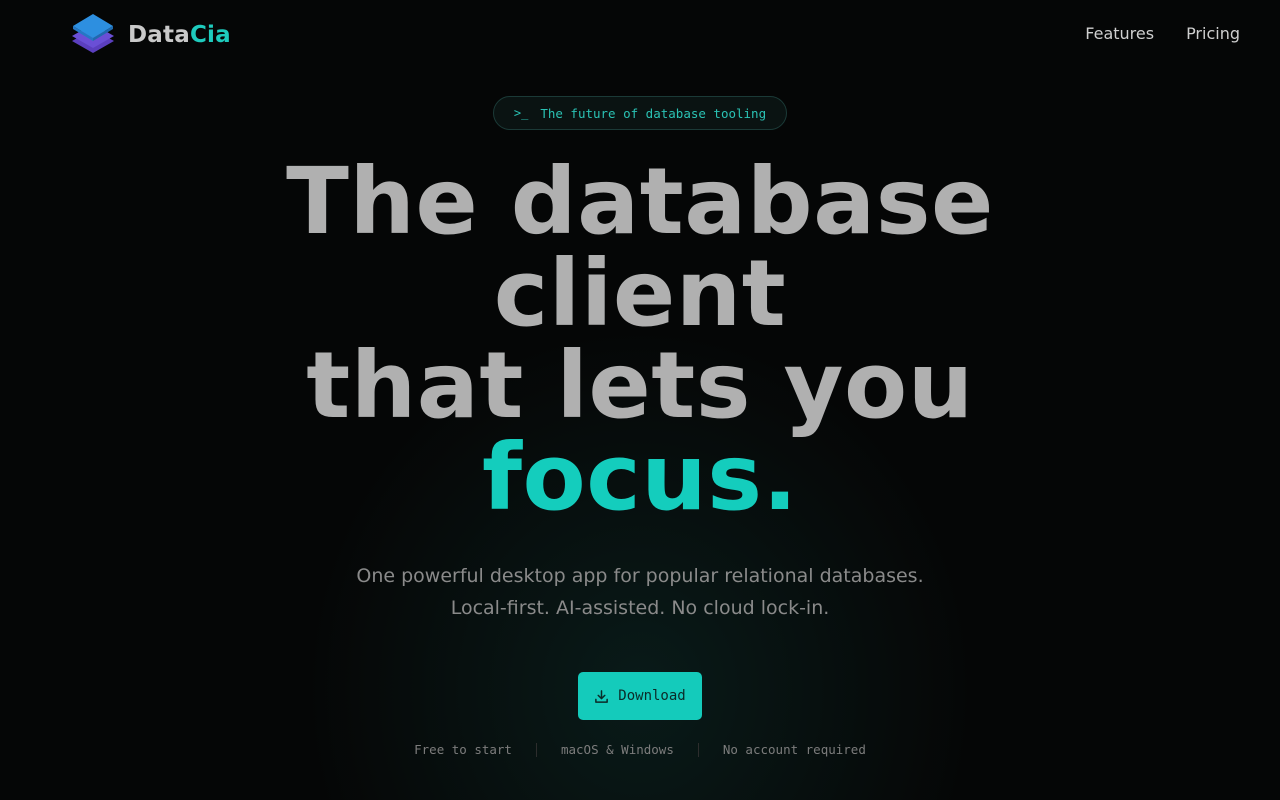  What do you see at coordinates (210, 35) in the screenshot?
I see `brand-name-part2: Cia` at bounding box center [210, 35].